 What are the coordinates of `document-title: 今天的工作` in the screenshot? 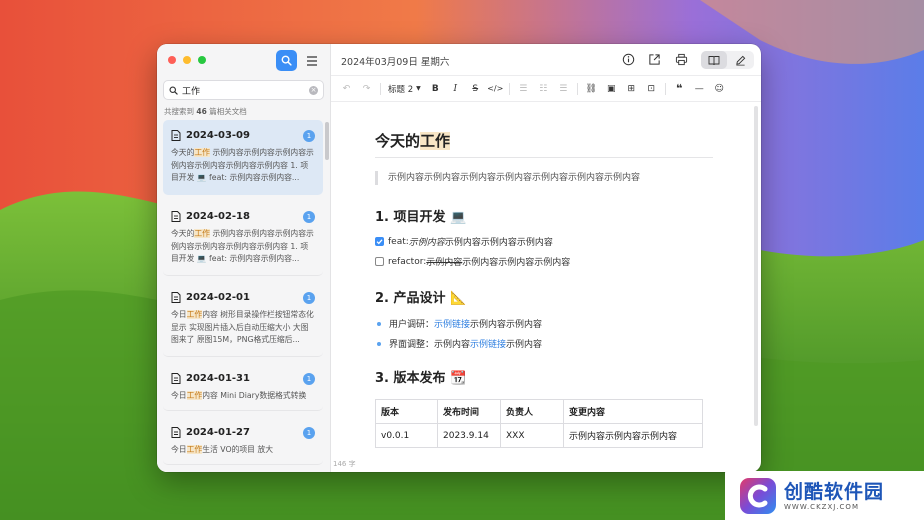 It's located at (413, 141).